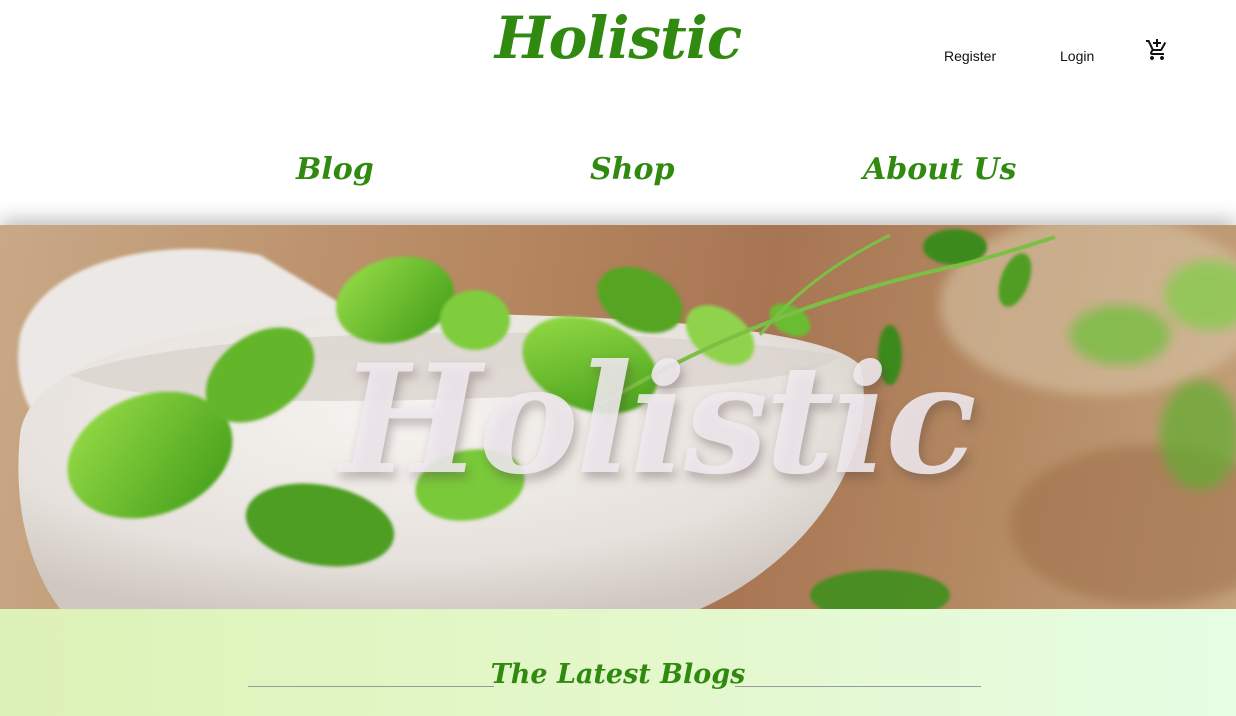 The height and width of the screenshot is (716, 1236). I want to click on hero-title: Holistic, so click(658, 420).